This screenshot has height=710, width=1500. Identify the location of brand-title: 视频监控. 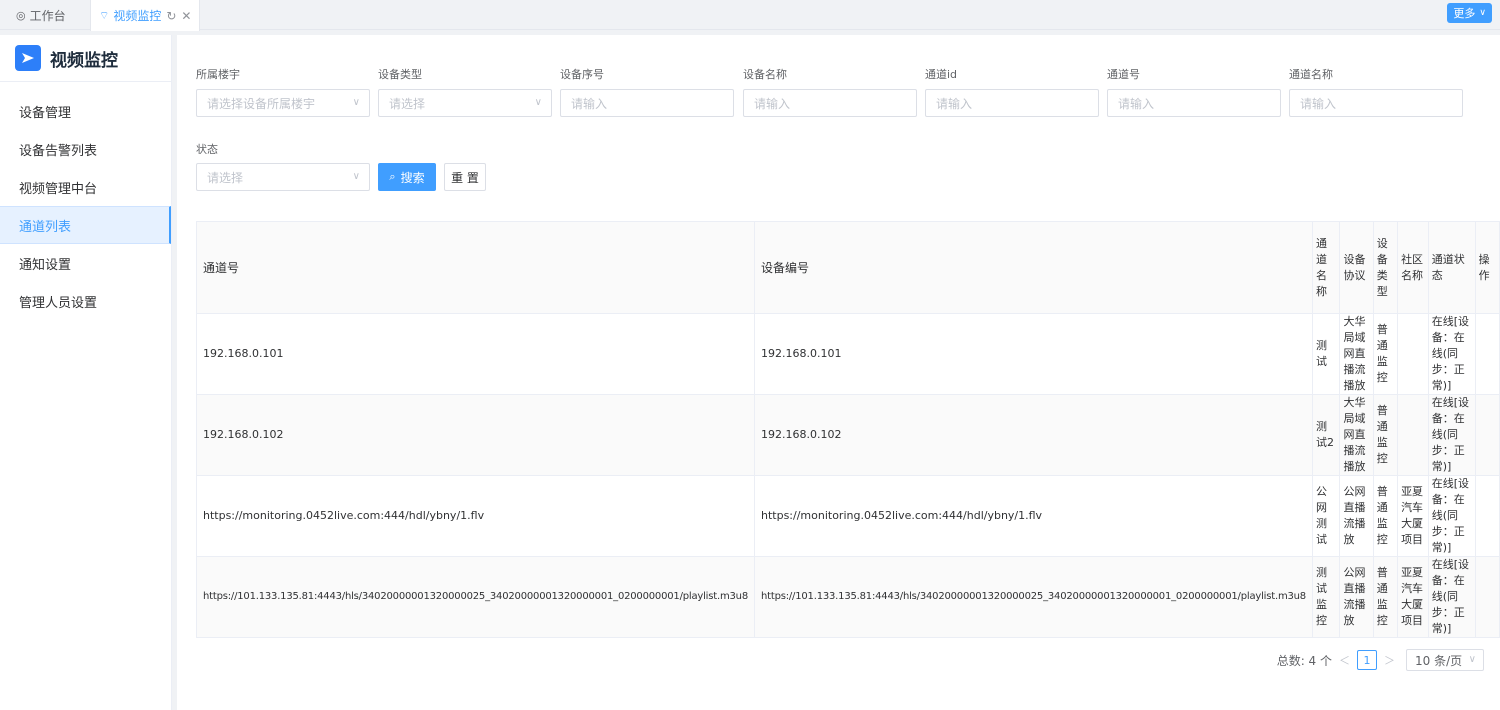
(84, 60).